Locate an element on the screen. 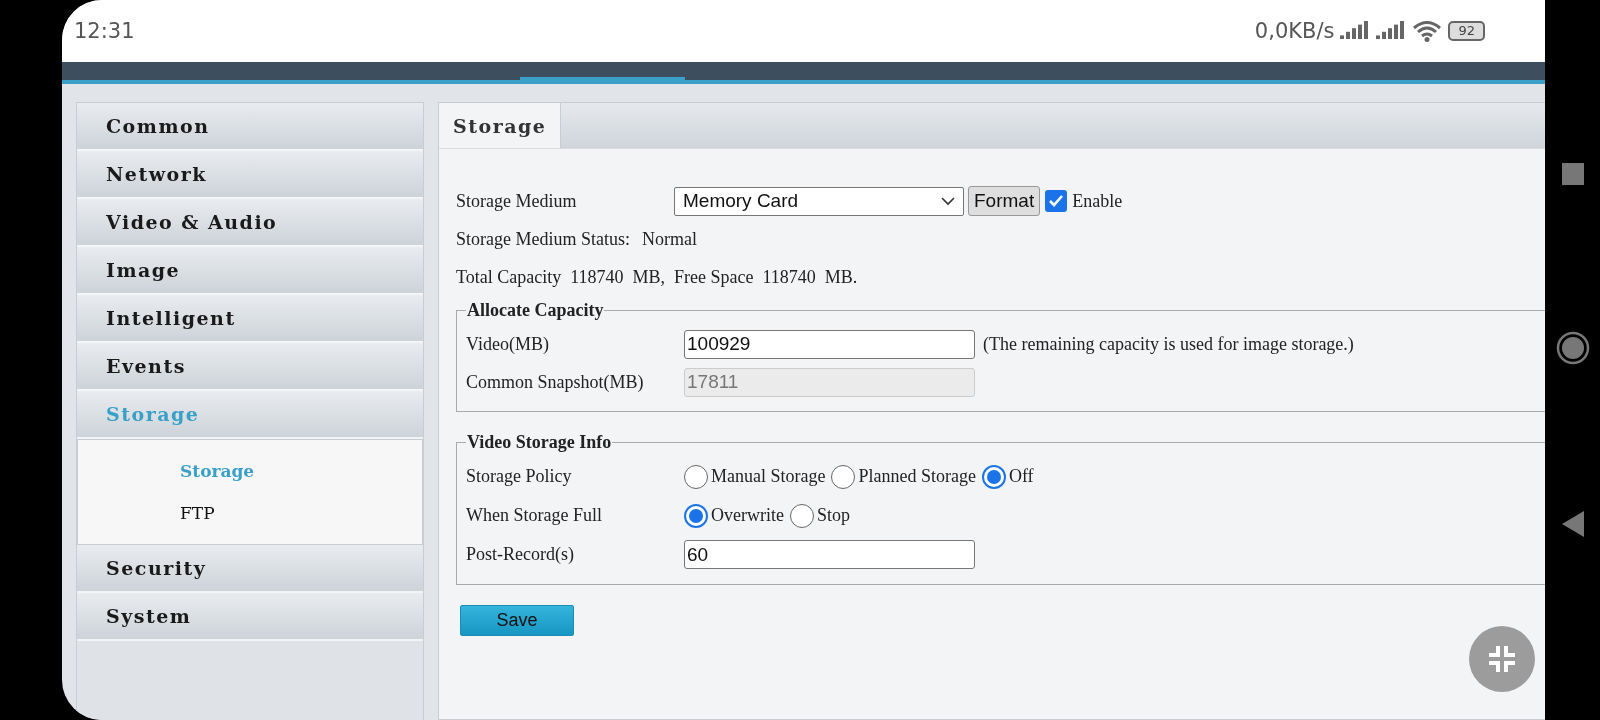 The image size is (1600, 720). radio-label: Overwrite is located at coordinates (747, 515).